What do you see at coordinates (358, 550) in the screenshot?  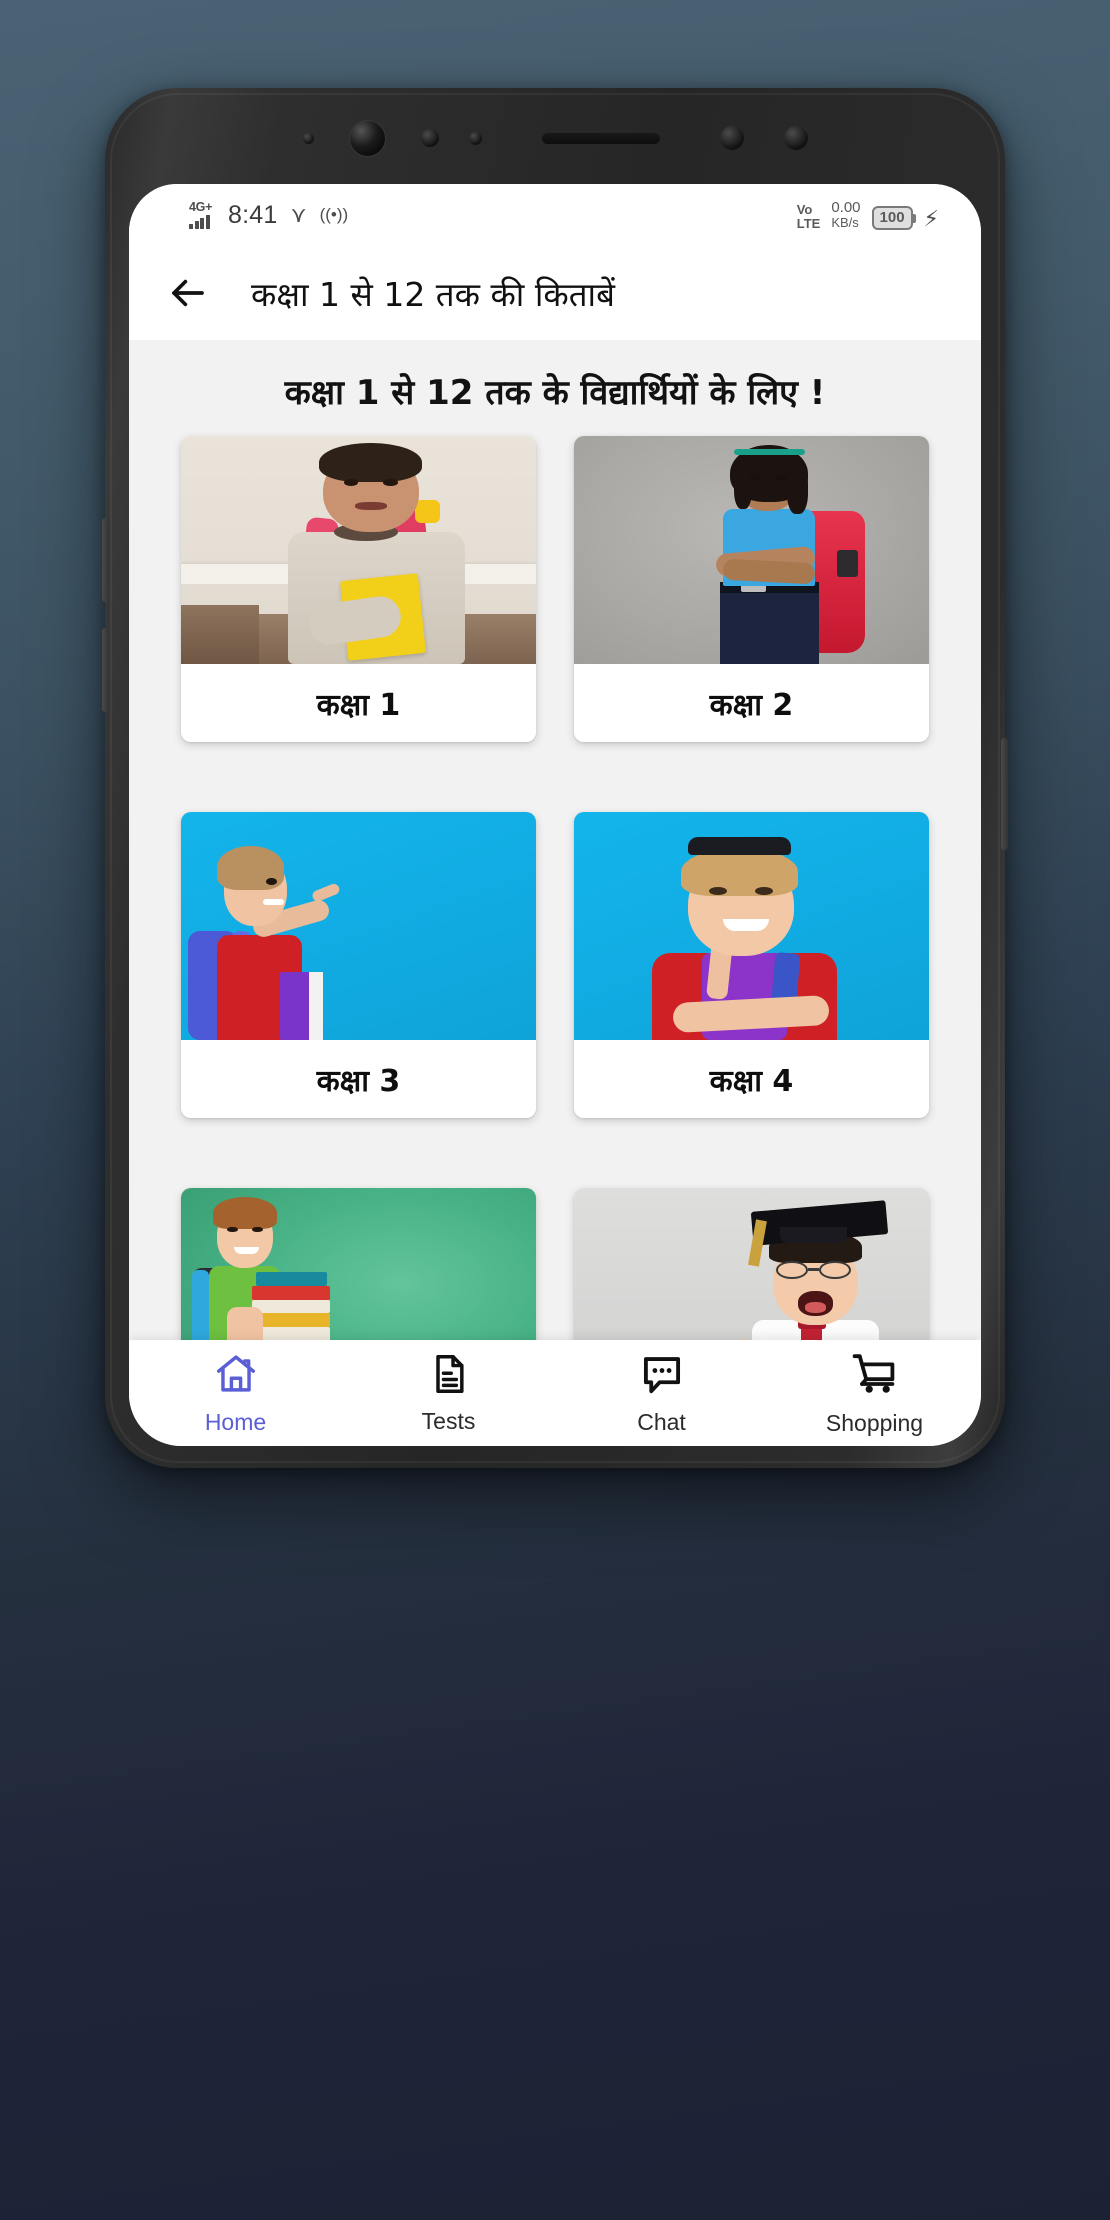 I see `class-card-1-photo` at bounding box center [358, 550].